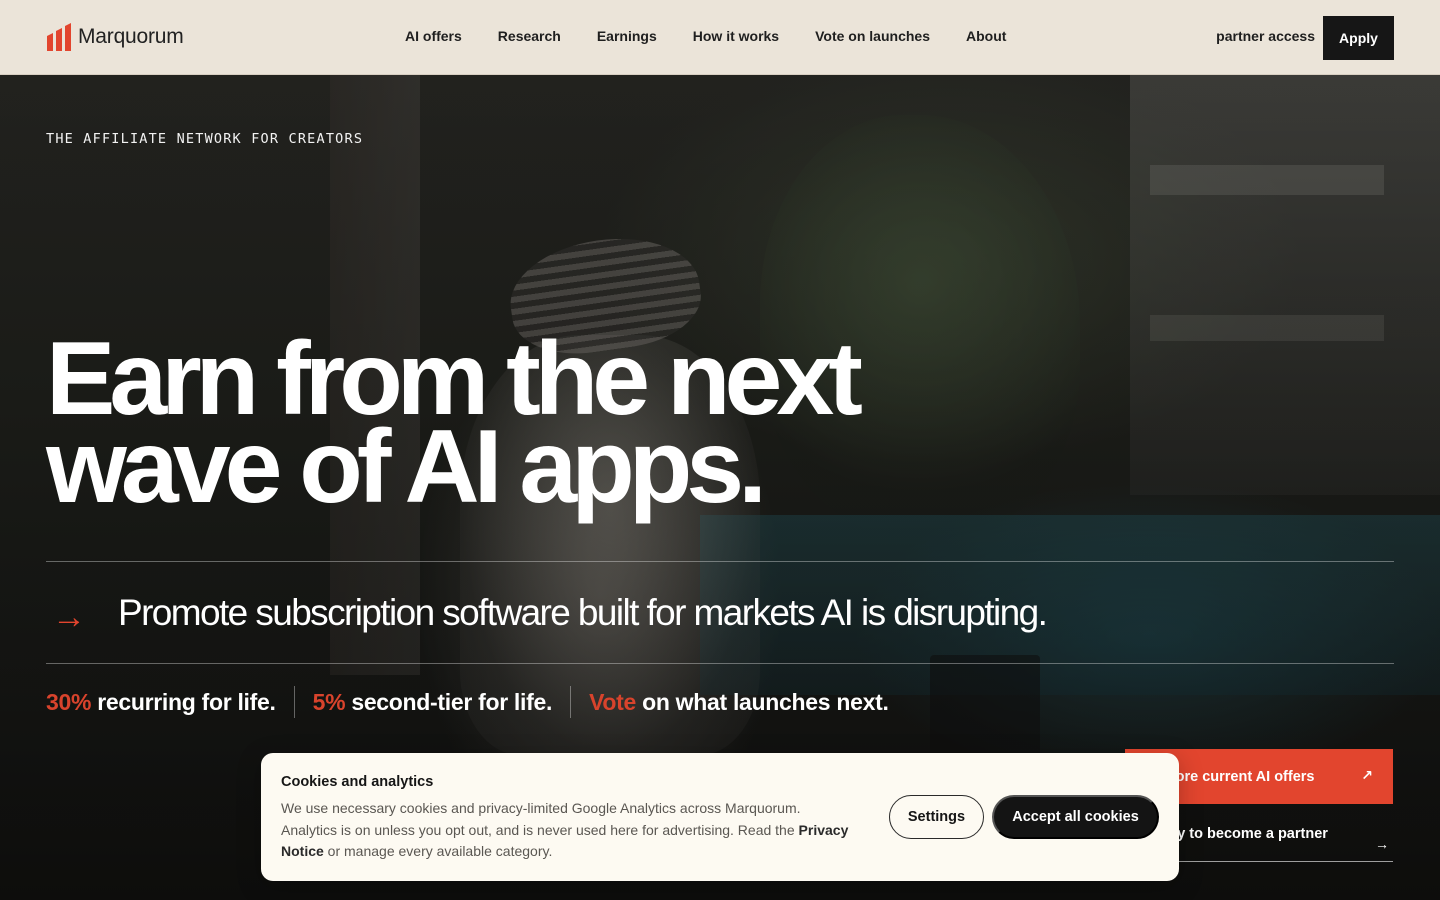 The image size is (1440, 900). I want to click on apply-button: Apply, so click(1358, 38).